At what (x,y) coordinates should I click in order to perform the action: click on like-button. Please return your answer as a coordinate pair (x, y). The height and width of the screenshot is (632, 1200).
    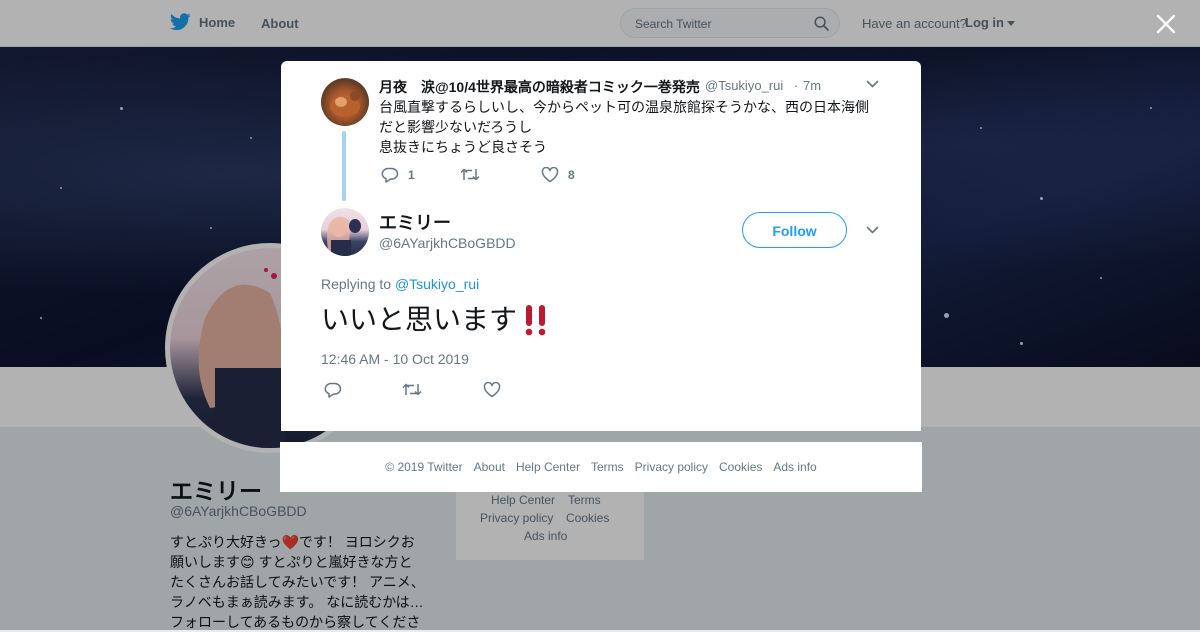
    Looking at the image, I should click on (492, 390).